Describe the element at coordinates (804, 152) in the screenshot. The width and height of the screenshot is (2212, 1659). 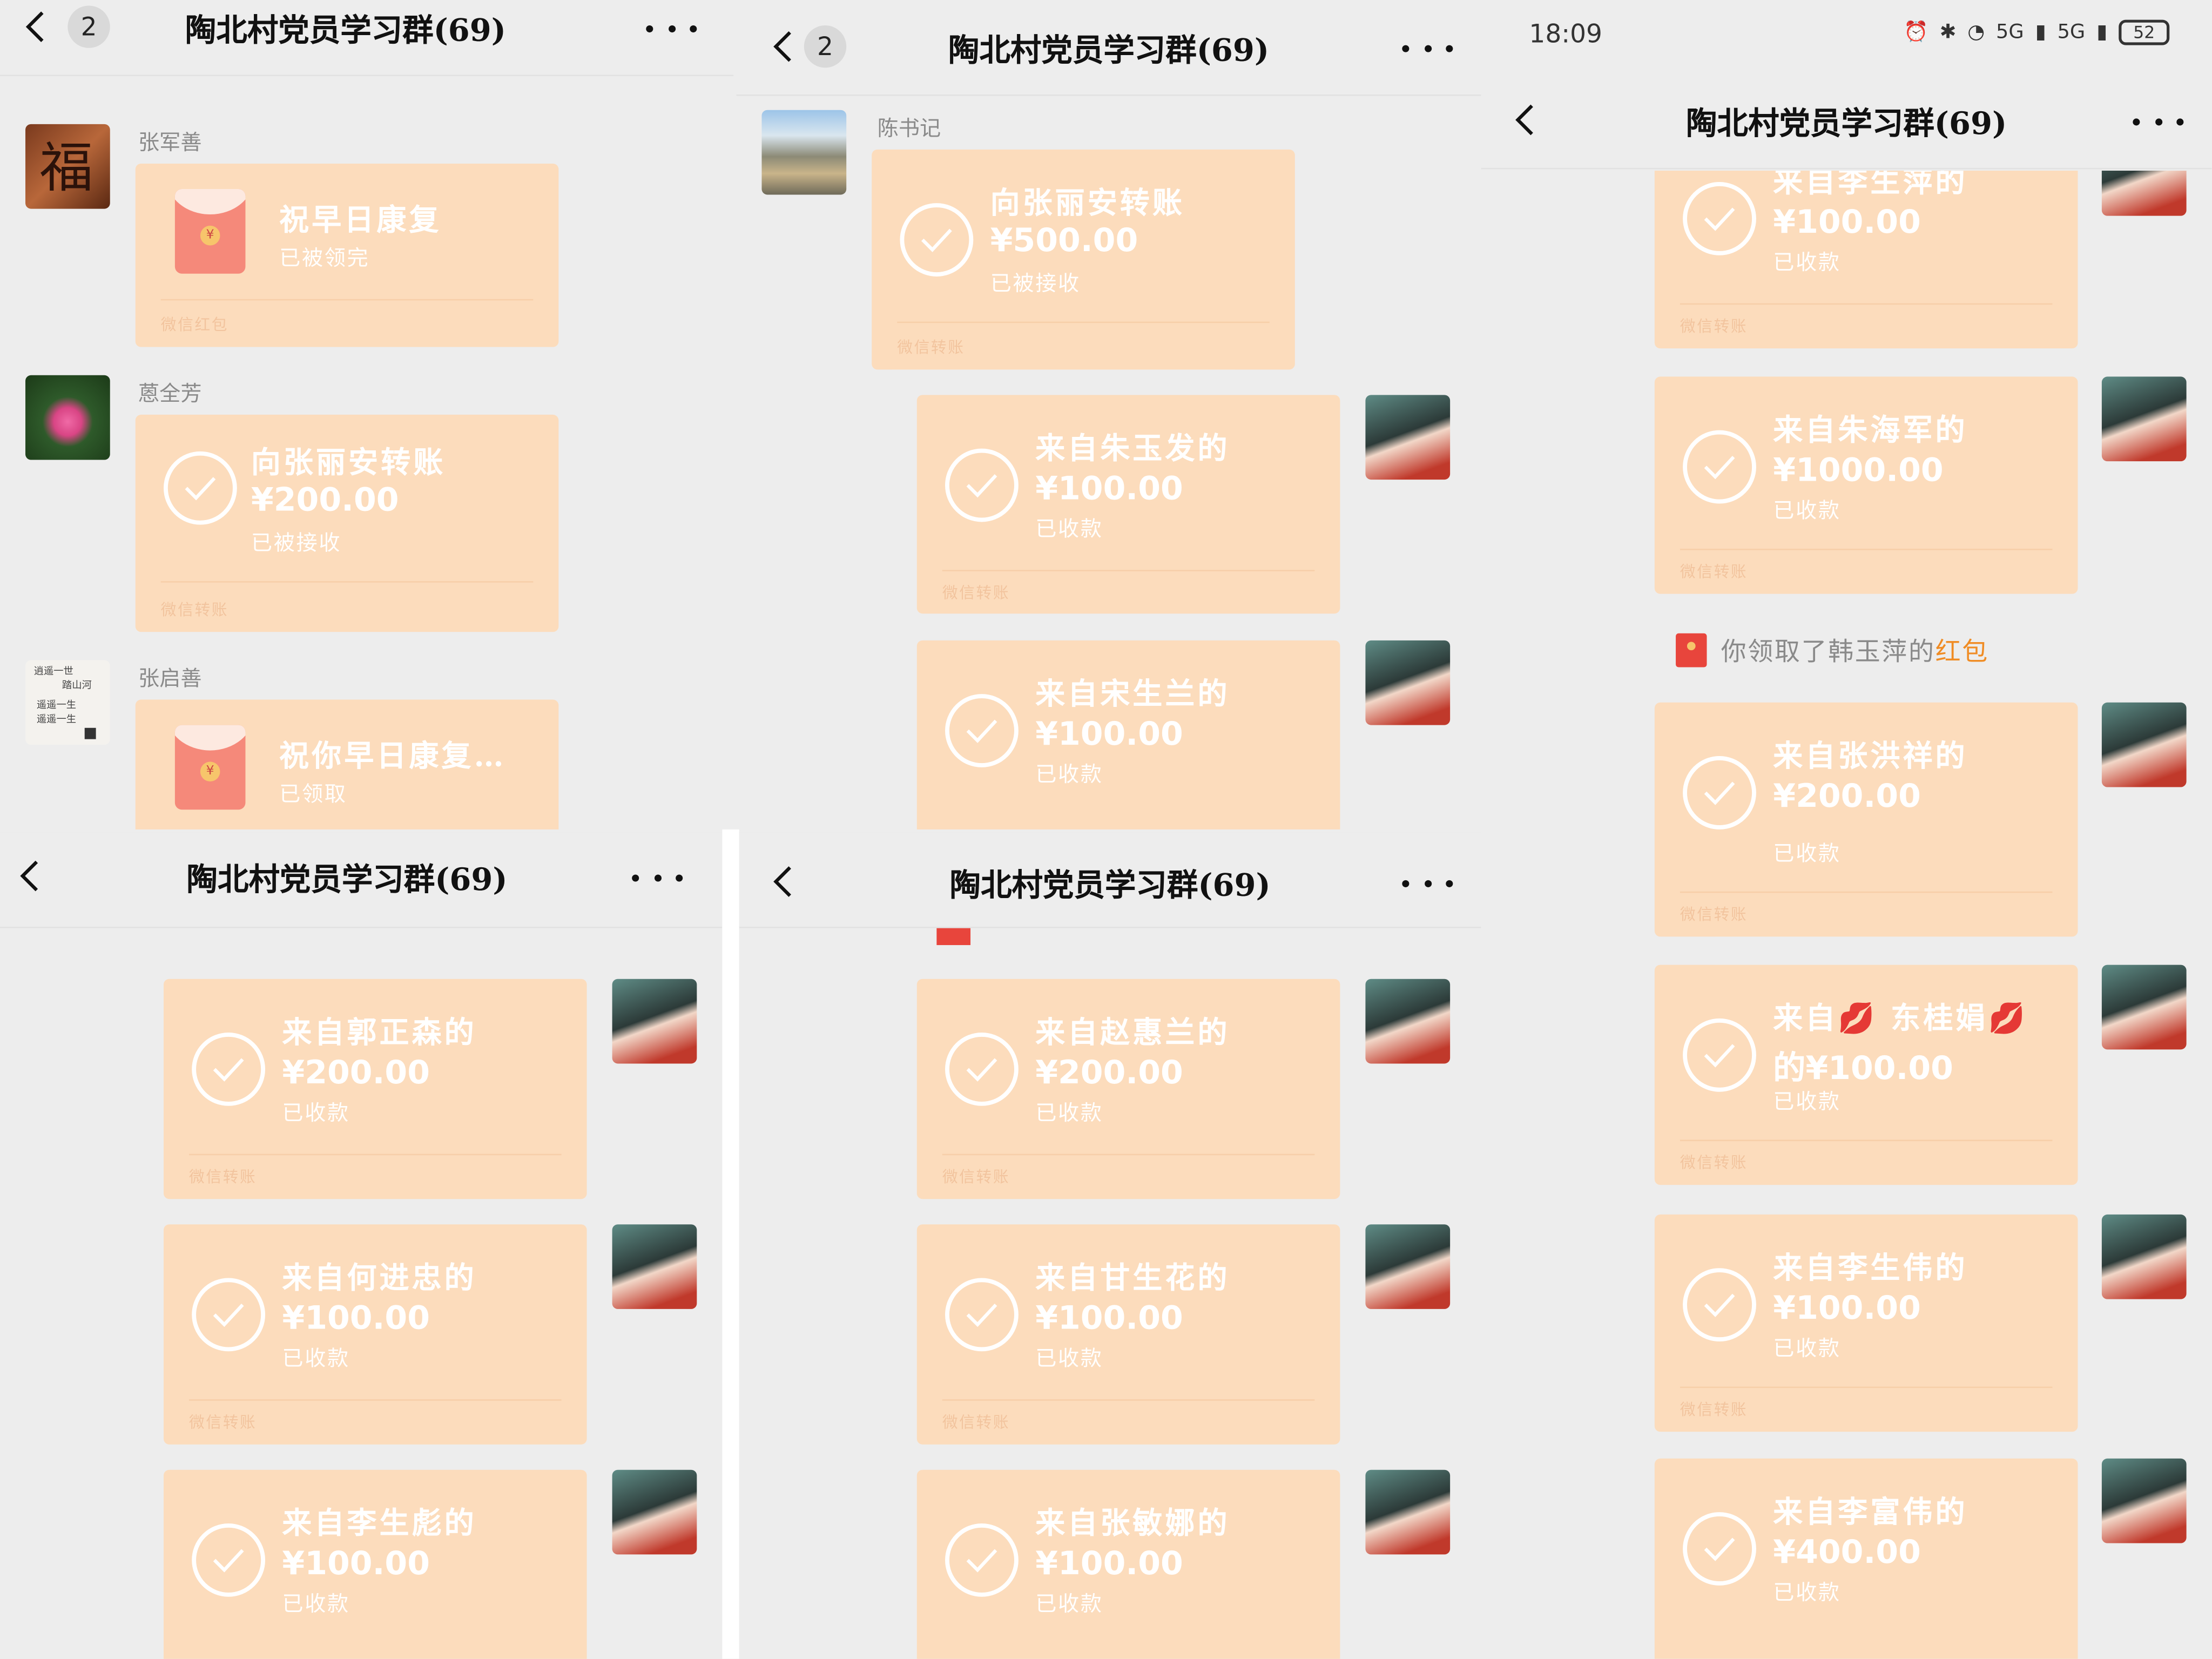
I see `avatar-mountain` at that location.